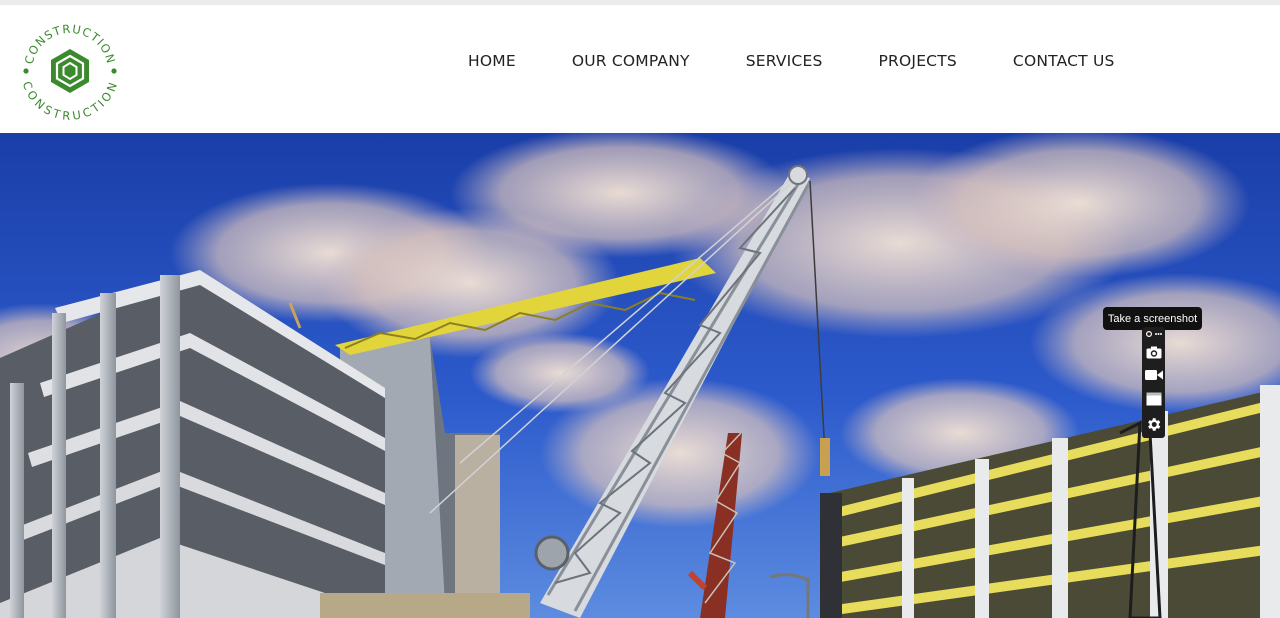 The height and width of the screenshot is (618, 1280). What do you see at coordinates (1064, 61) in the screenshot?
I see `nav-contact-us: CONTACT US` at bounding box center [1064, 61].